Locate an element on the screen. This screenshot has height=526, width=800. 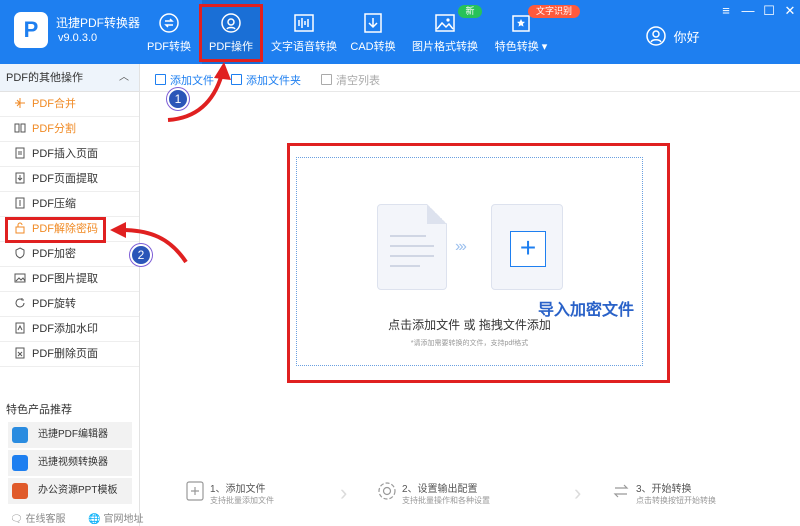
annotation-arrows is located at coordinates (170, 163).